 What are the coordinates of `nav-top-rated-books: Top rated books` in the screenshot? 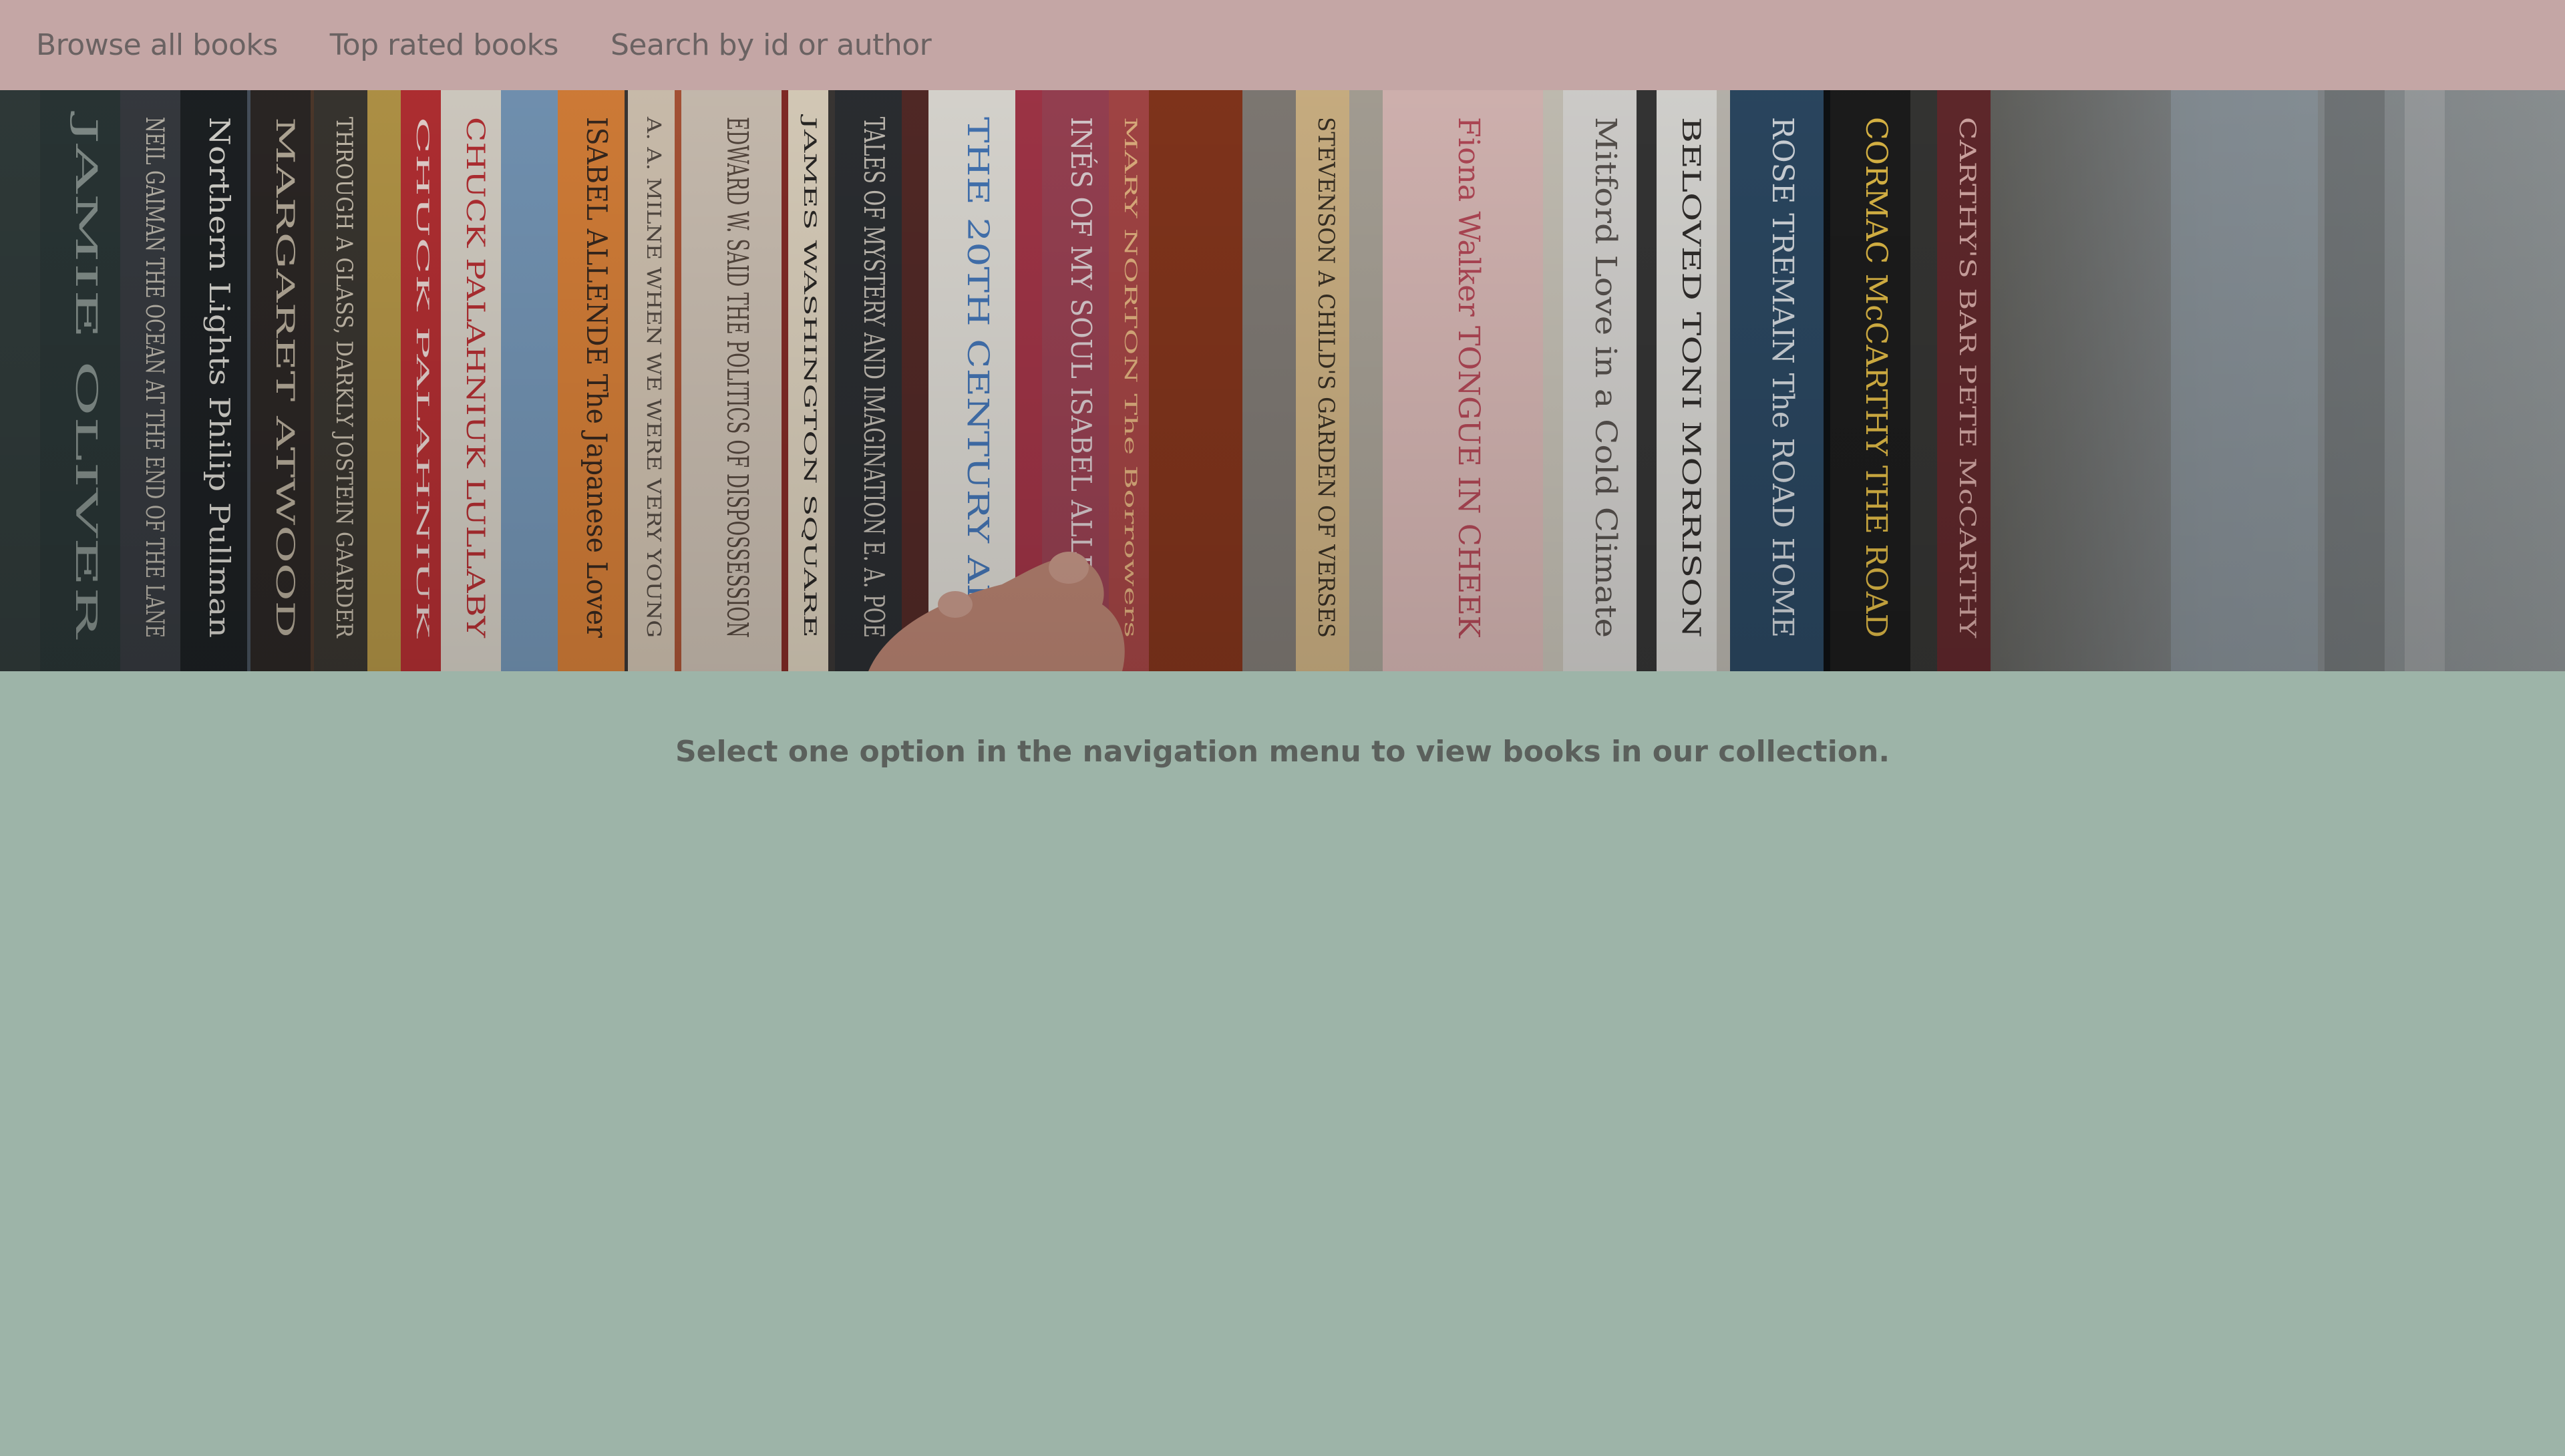 It's located at (444, 45).